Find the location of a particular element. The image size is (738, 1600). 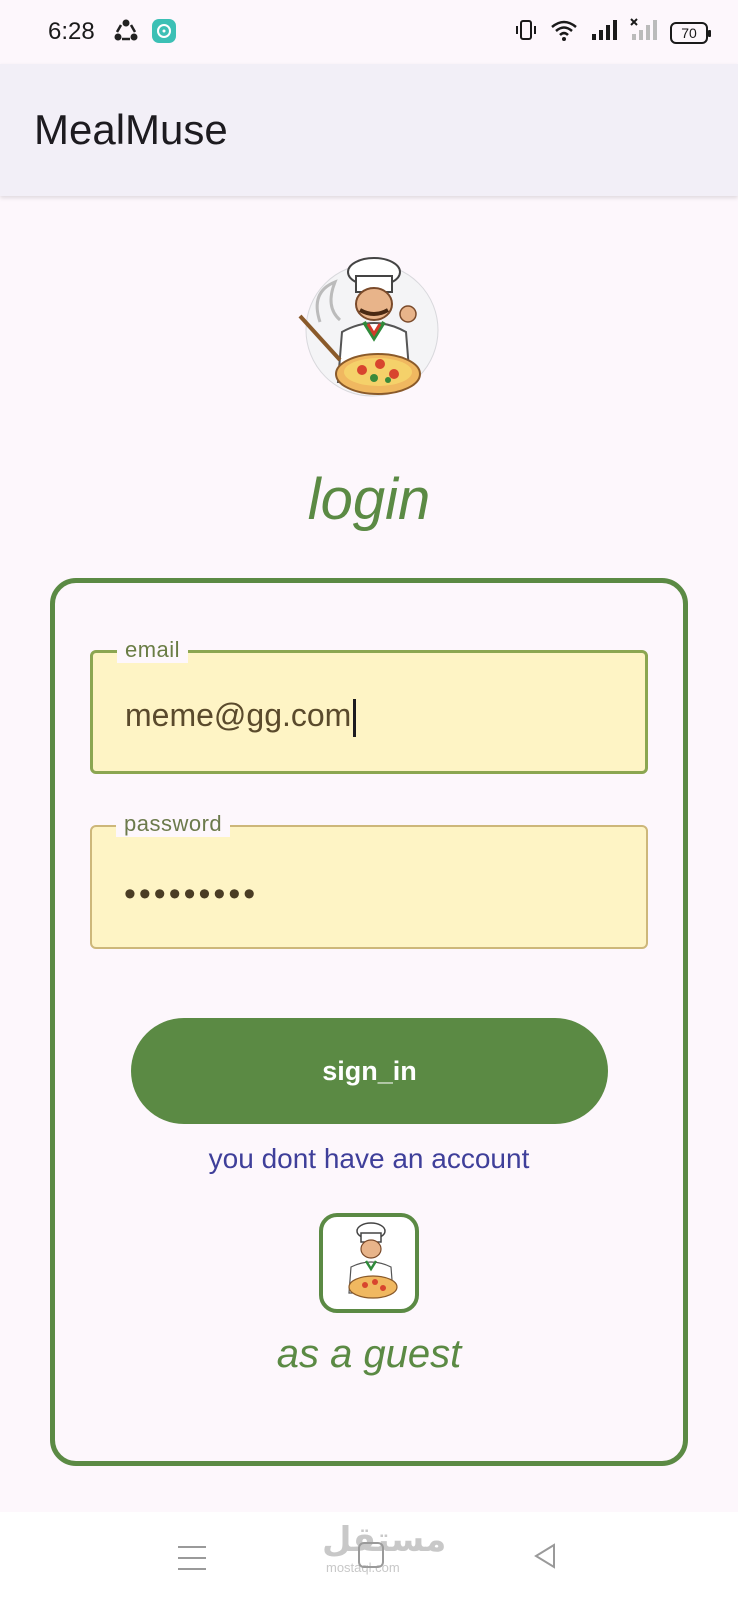

status-right-icons: 70 is located at coordinates (612, 32).